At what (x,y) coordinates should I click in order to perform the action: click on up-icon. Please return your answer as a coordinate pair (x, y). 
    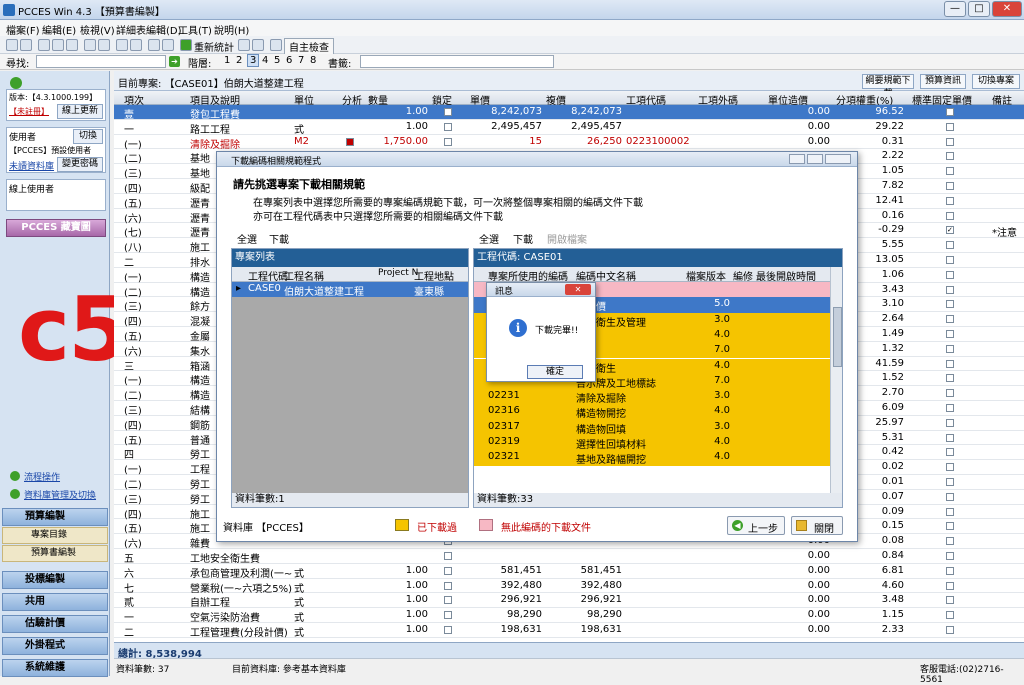
    Looking at the image, I should click on (154, 45).